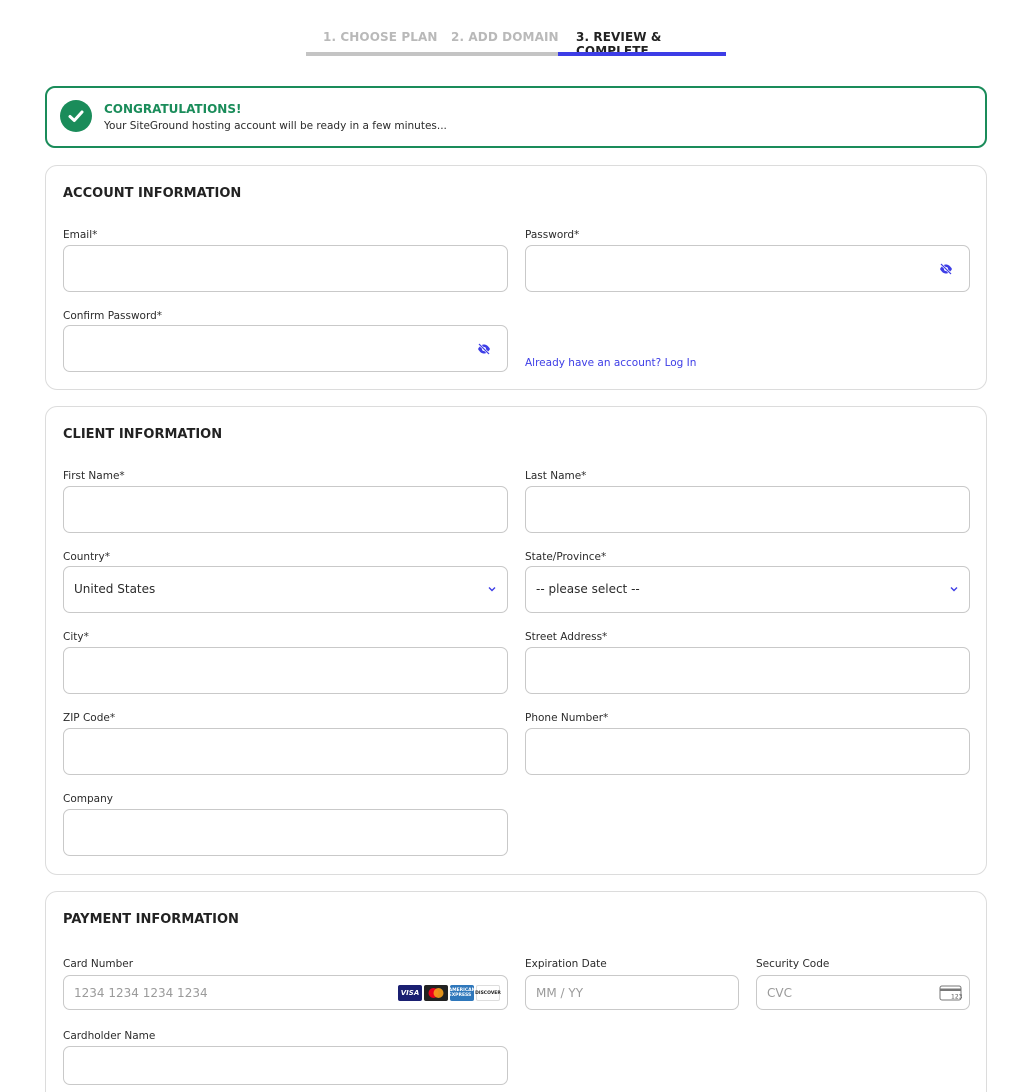 The height and width of the screenshot is (1092, 1024). I want to click on mastercard-logo-icon, so click(436, 993).